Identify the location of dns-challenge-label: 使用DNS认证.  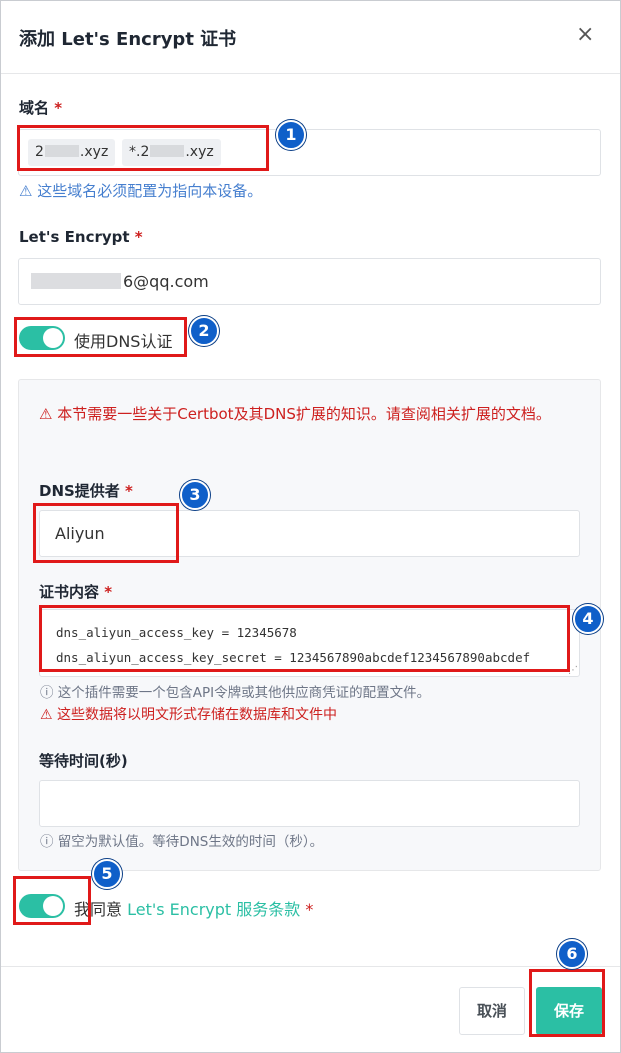
(123, 341).